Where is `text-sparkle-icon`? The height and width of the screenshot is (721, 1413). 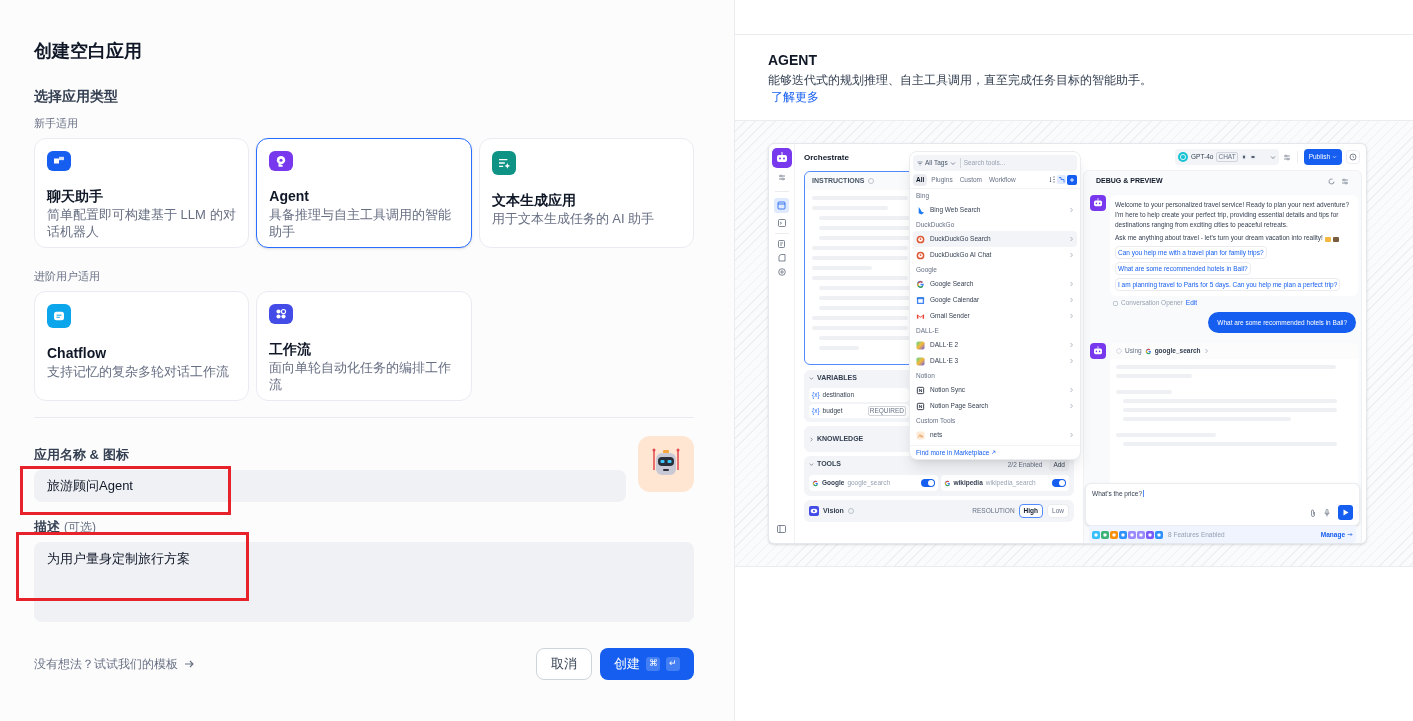
text-sparkle-icon is located at coordinates (503, 163).